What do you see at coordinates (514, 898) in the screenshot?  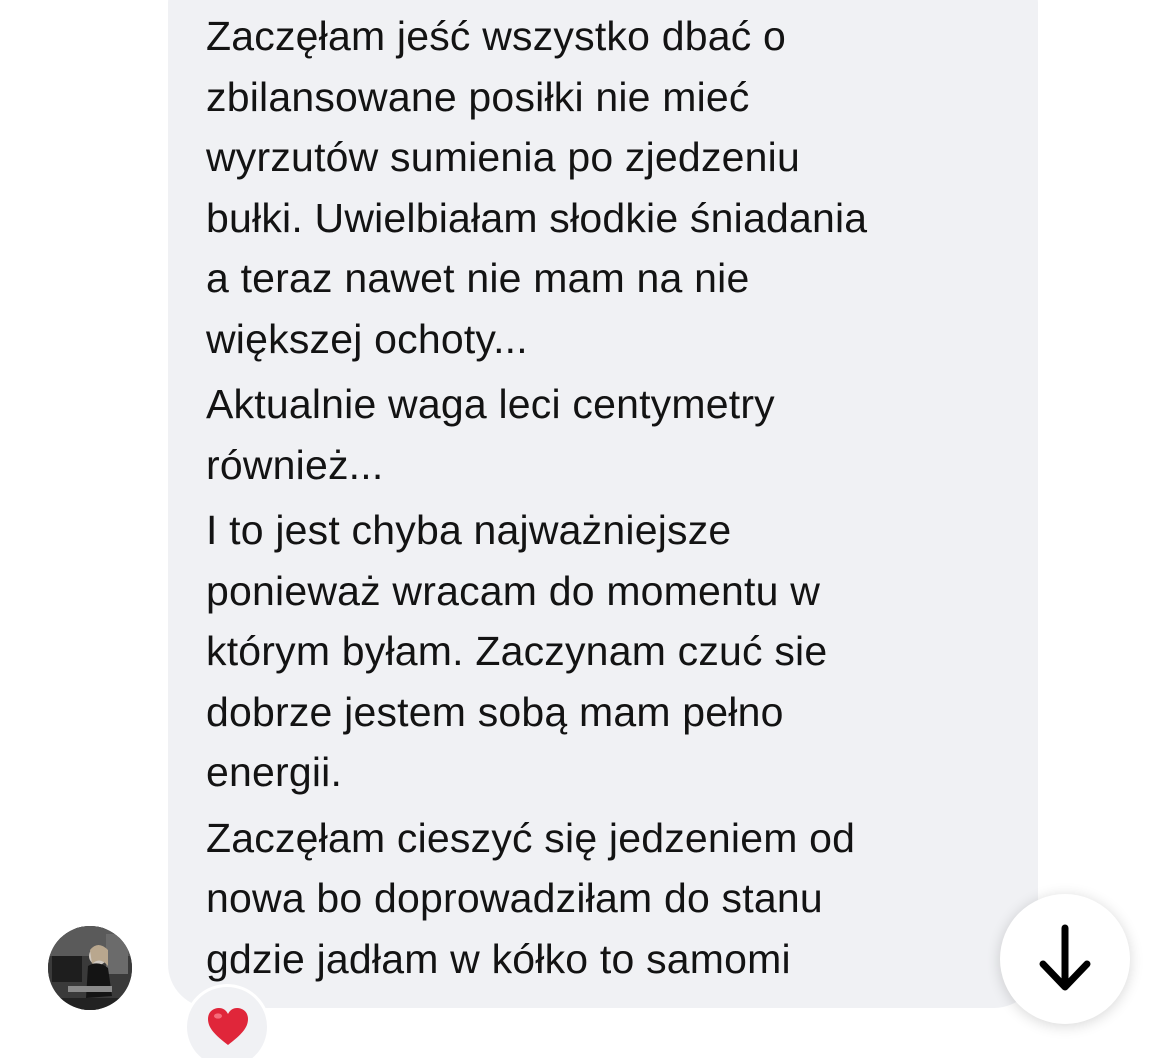 I see `message-line: nowa bo doprowadziłam do stanu` at bounding box center [514, 898].